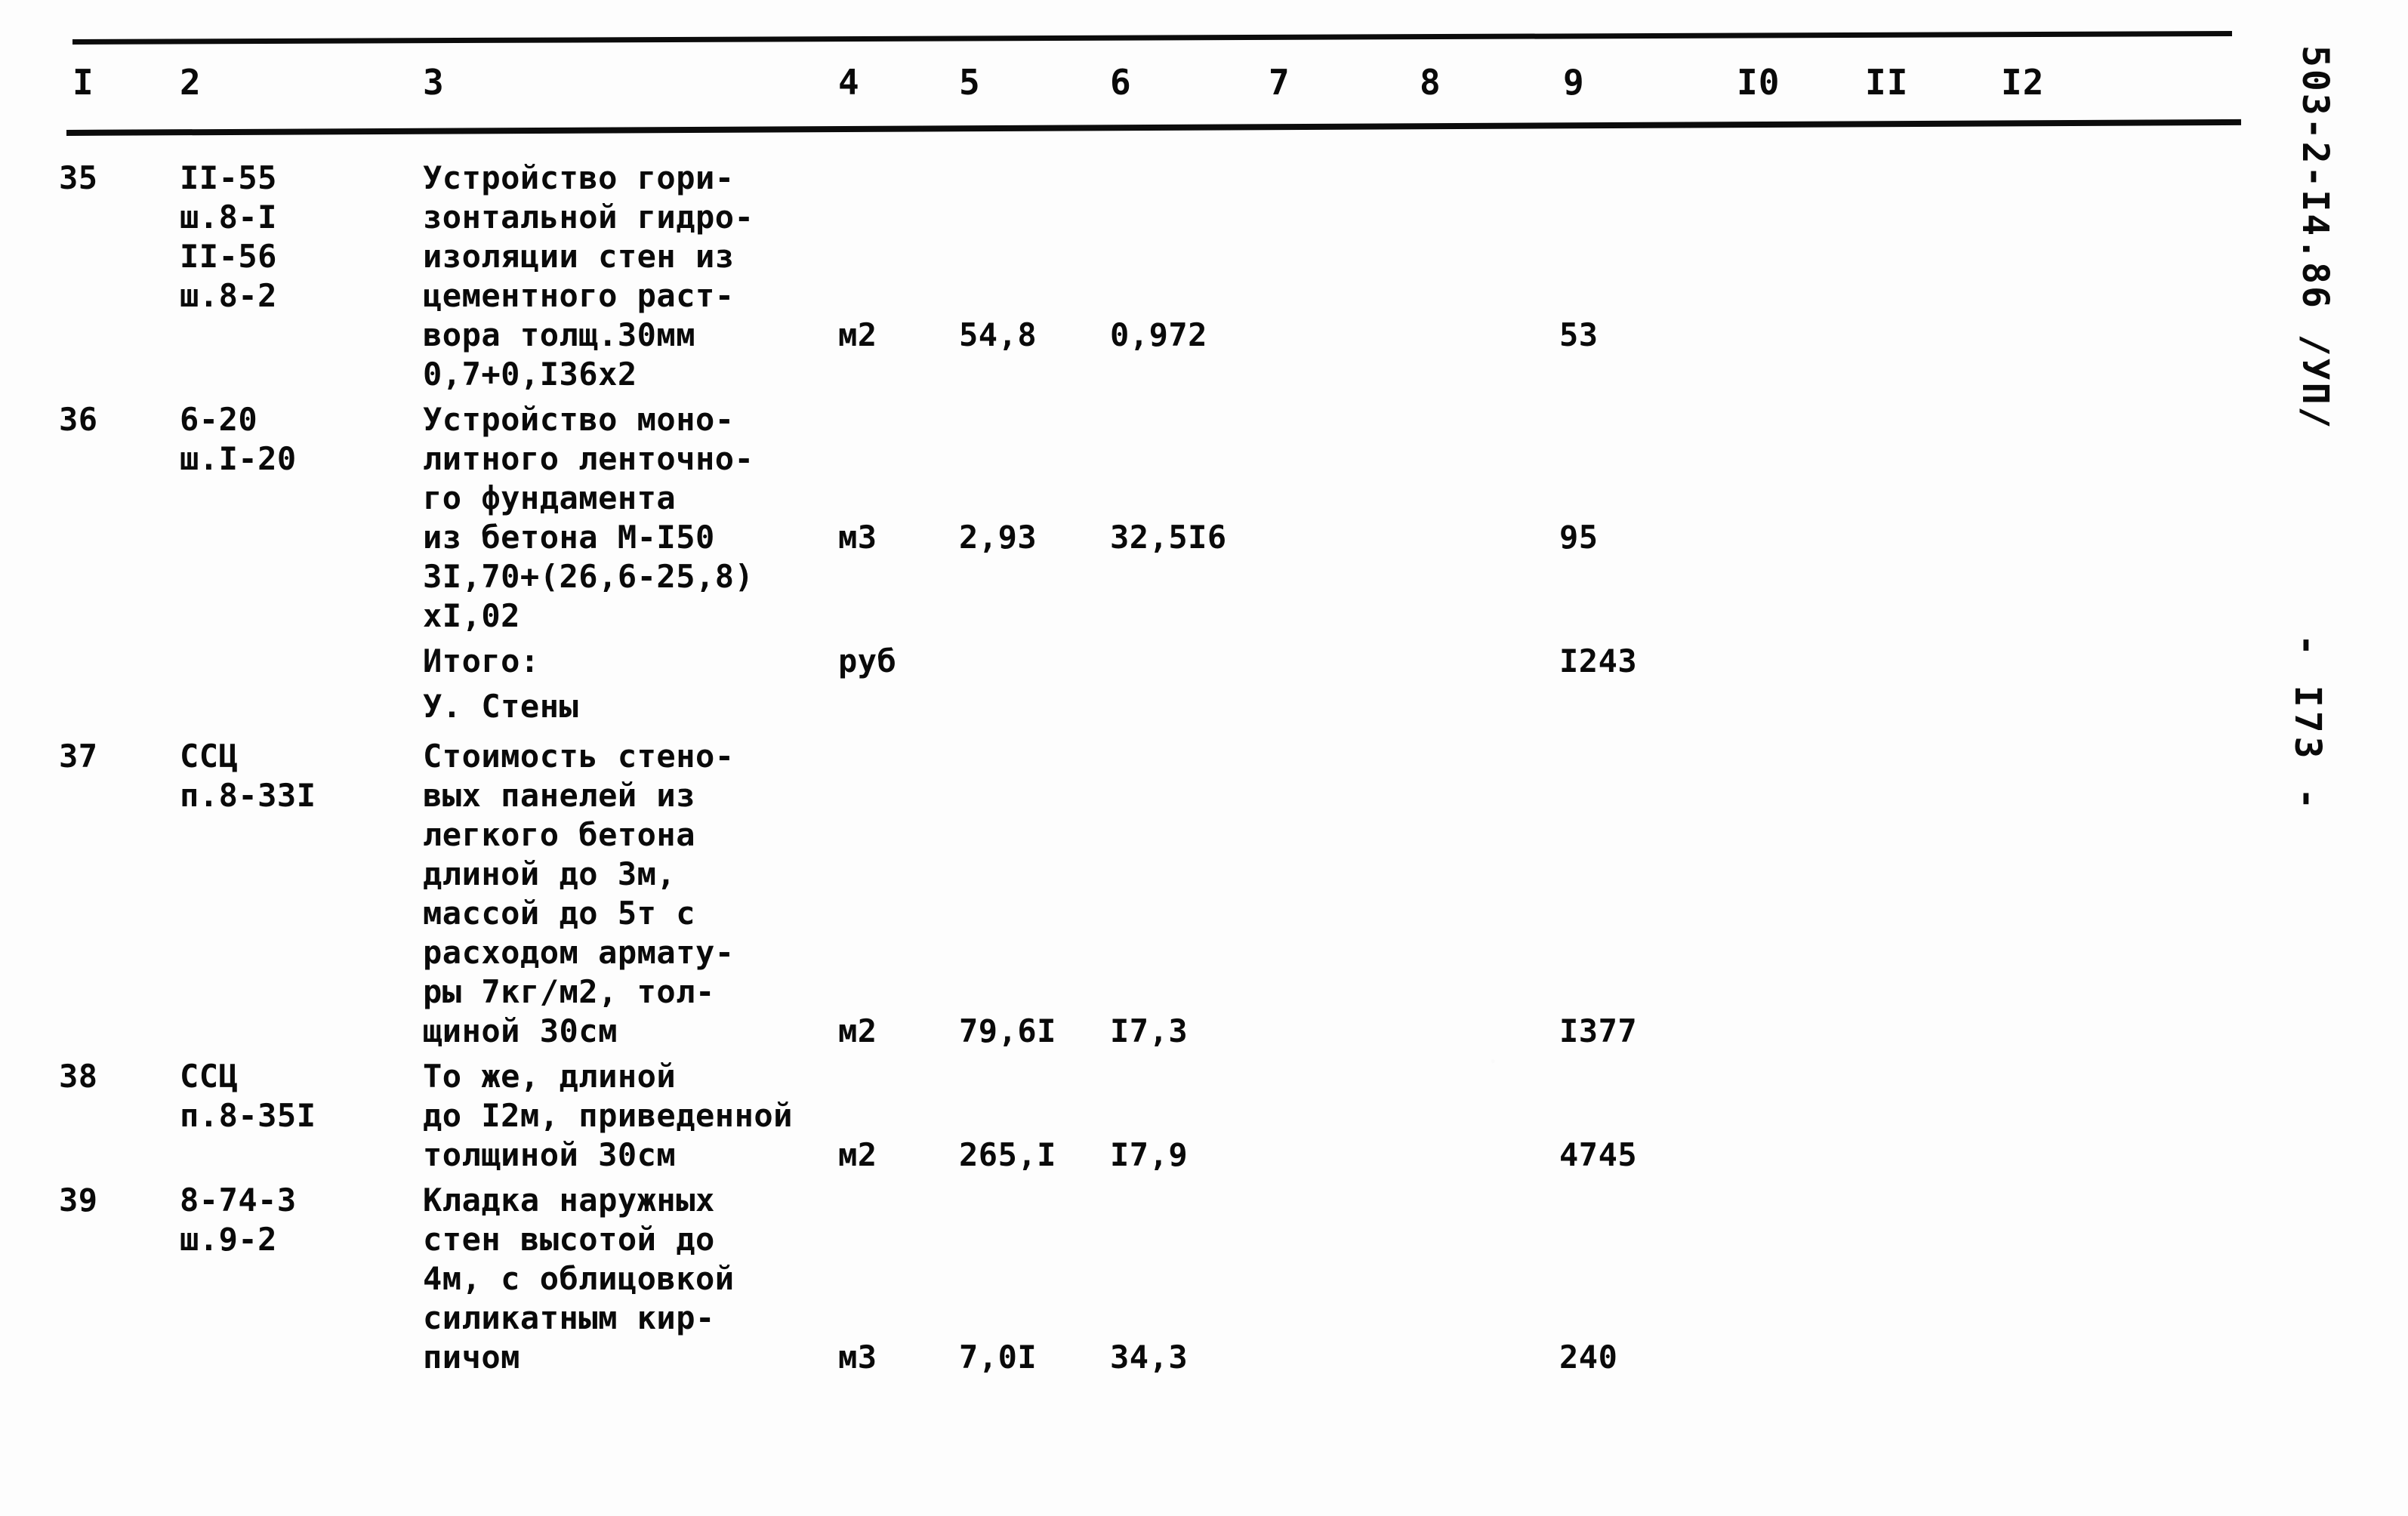 This screenshot has height=1516, width=2408. Describe the element at coordinates (579, 1278) in the screenshot. I see `description-line: 4м, с облицовкой` at that location.